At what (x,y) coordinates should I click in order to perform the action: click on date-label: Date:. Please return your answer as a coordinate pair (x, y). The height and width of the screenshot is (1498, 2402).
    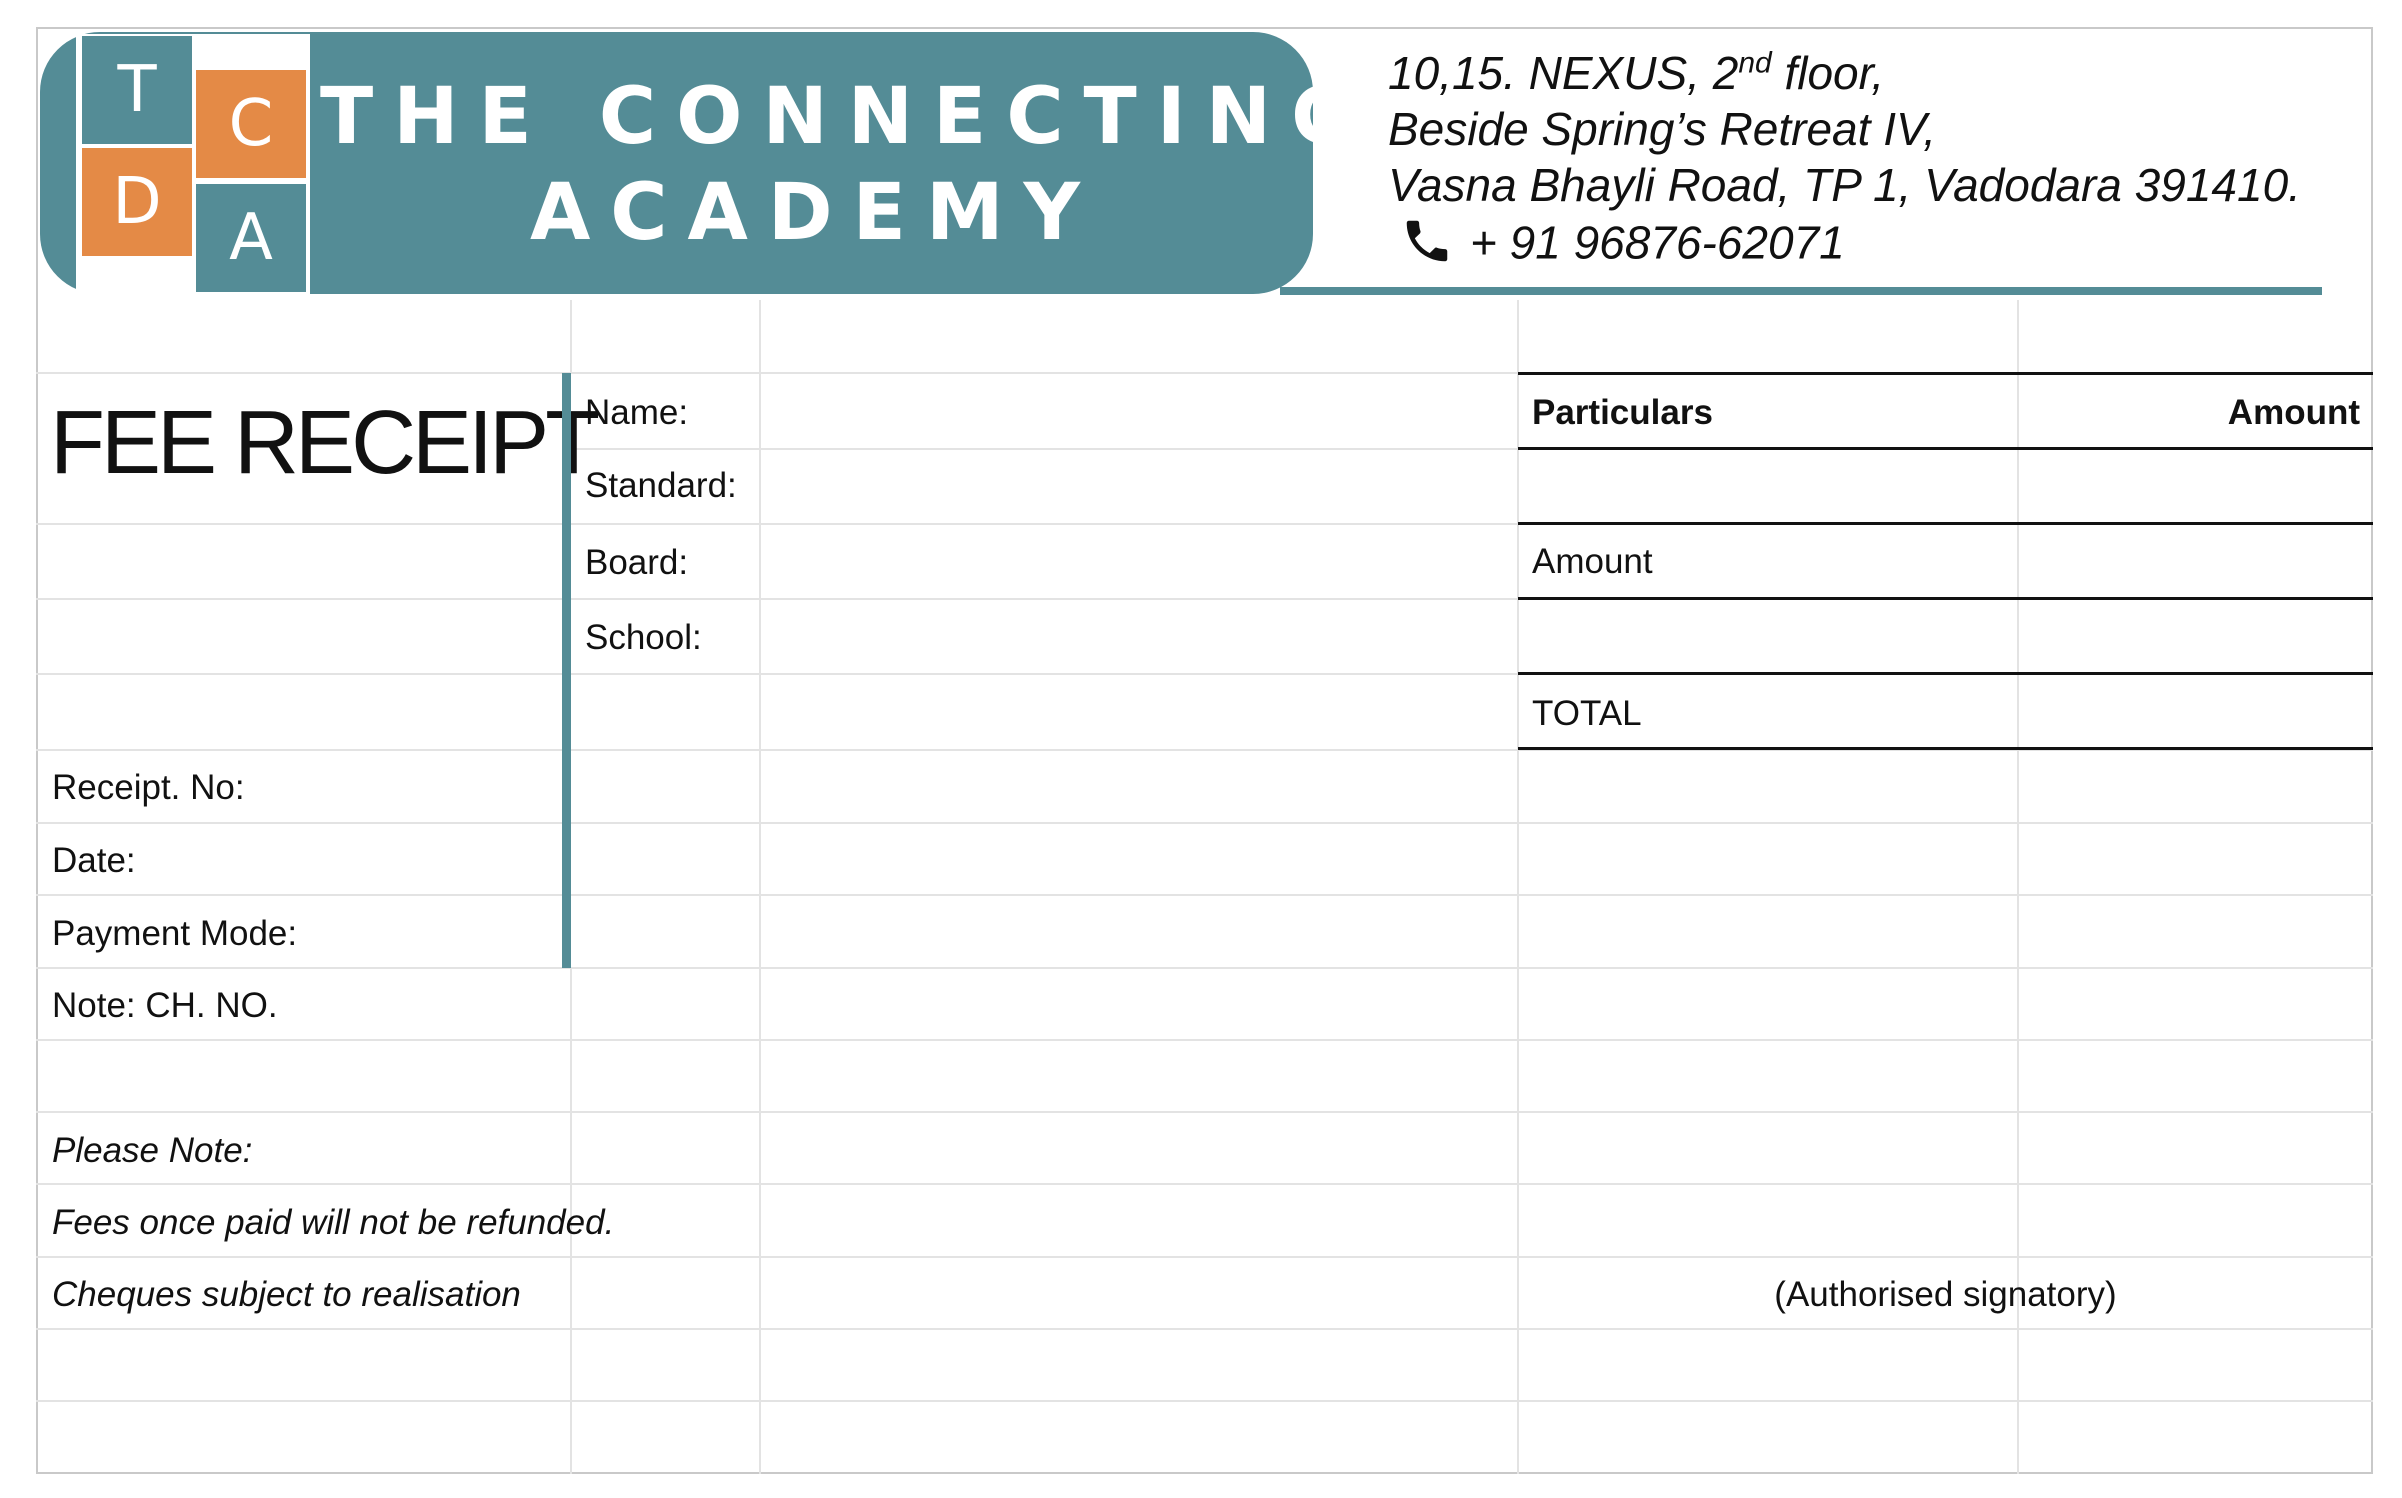
    Looking at the image, I should click on (94, 860).